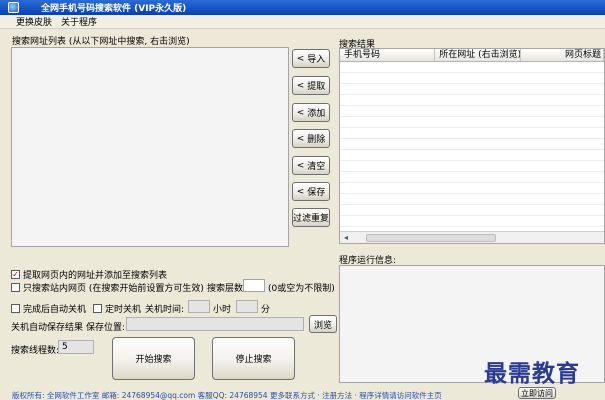 The width and height of the screenshot is (605, 400). I want to click on menu-item-skin: 更换皮肤, so click(34, 21).